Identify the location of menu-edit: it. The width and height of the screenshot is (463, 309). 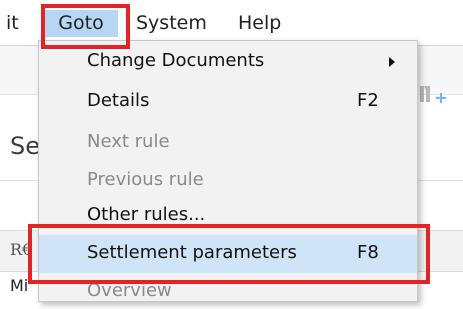
(12, 23).